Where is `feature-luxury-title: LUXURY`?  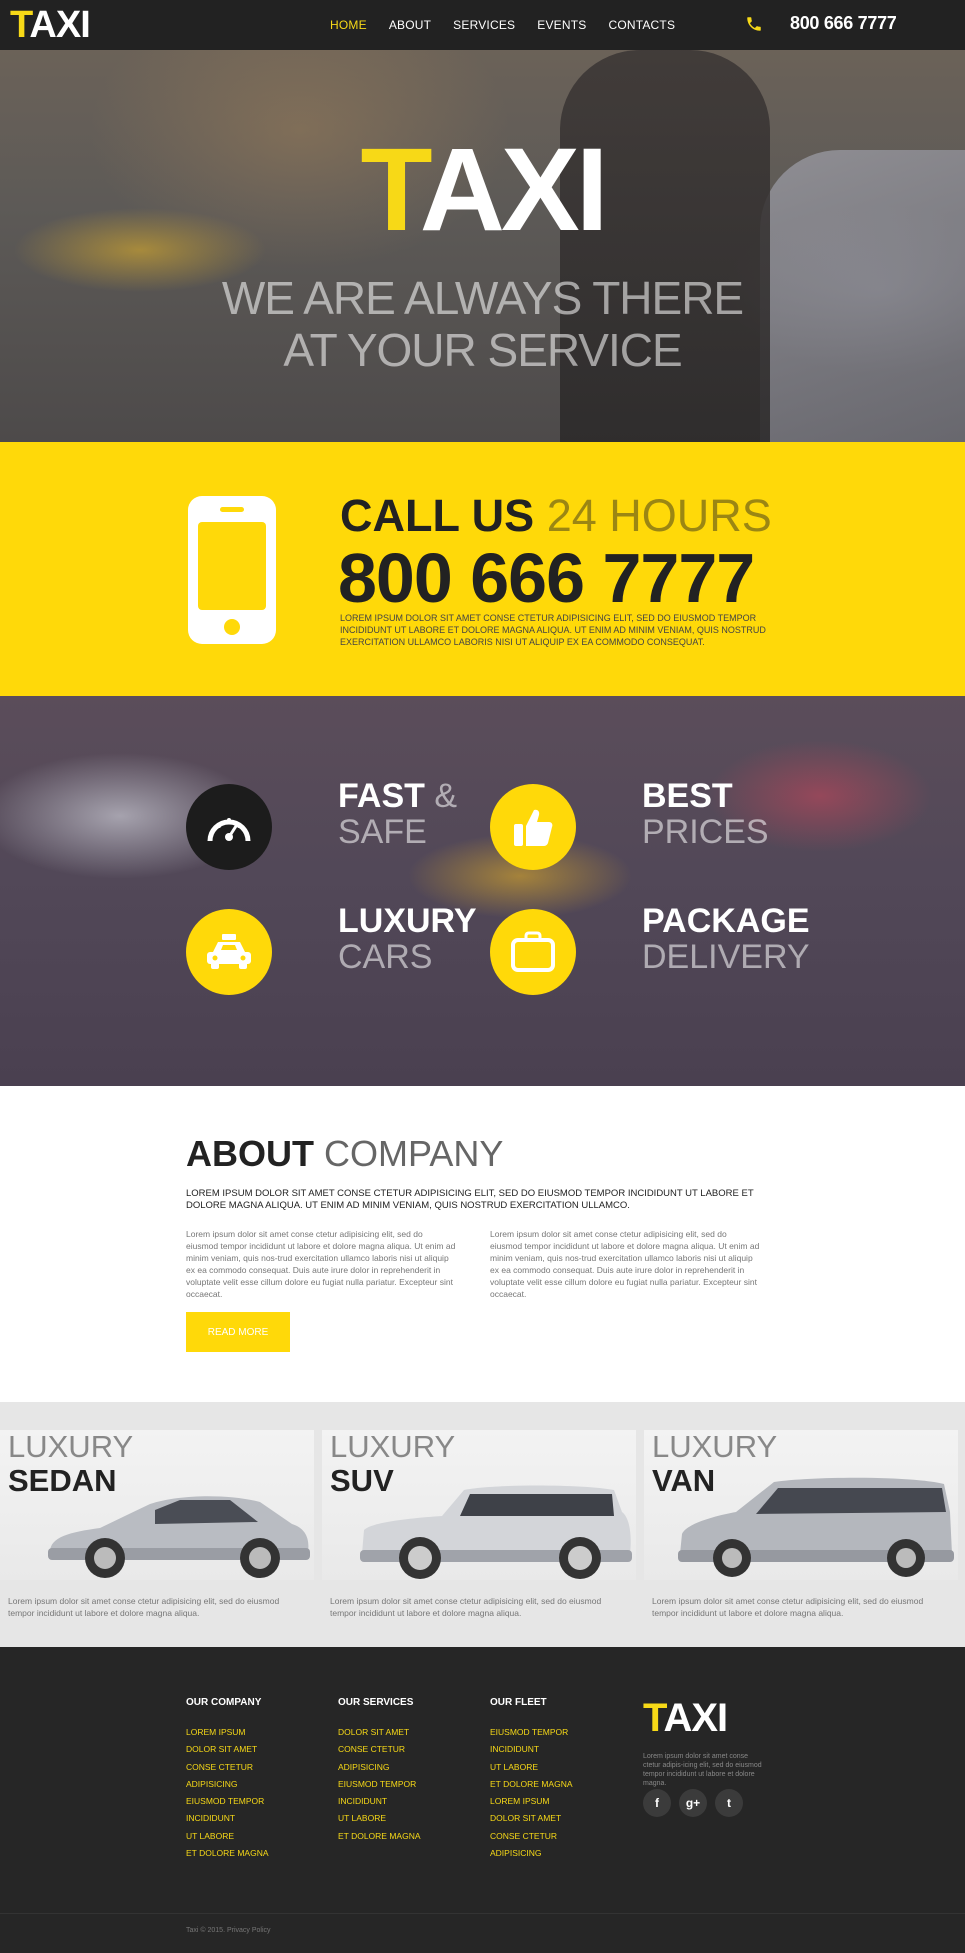
feature-luxury-title: LUXURY is located at coordinates (407, 921).